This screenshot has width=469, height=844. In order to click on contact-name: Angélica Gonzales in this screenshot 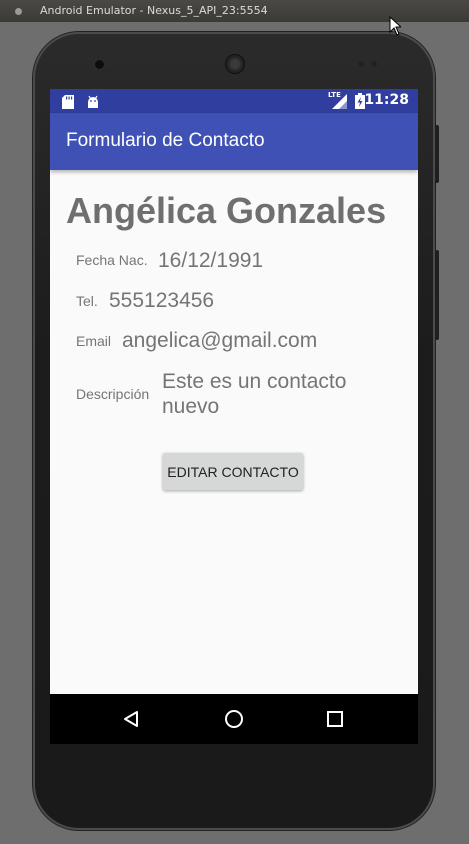, I will do `click(226, 210)`.